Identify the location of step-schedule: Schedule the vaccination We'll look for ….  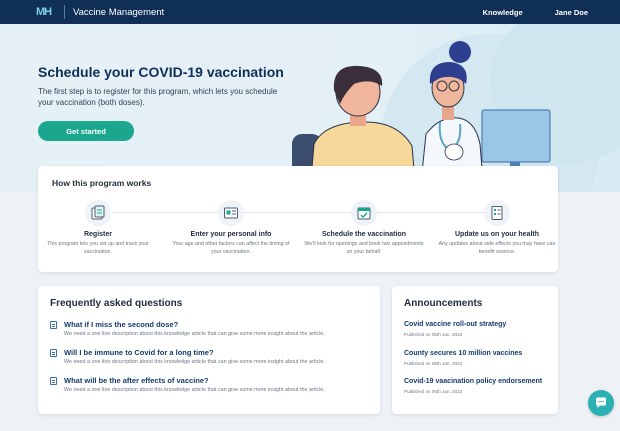
(364, 228).